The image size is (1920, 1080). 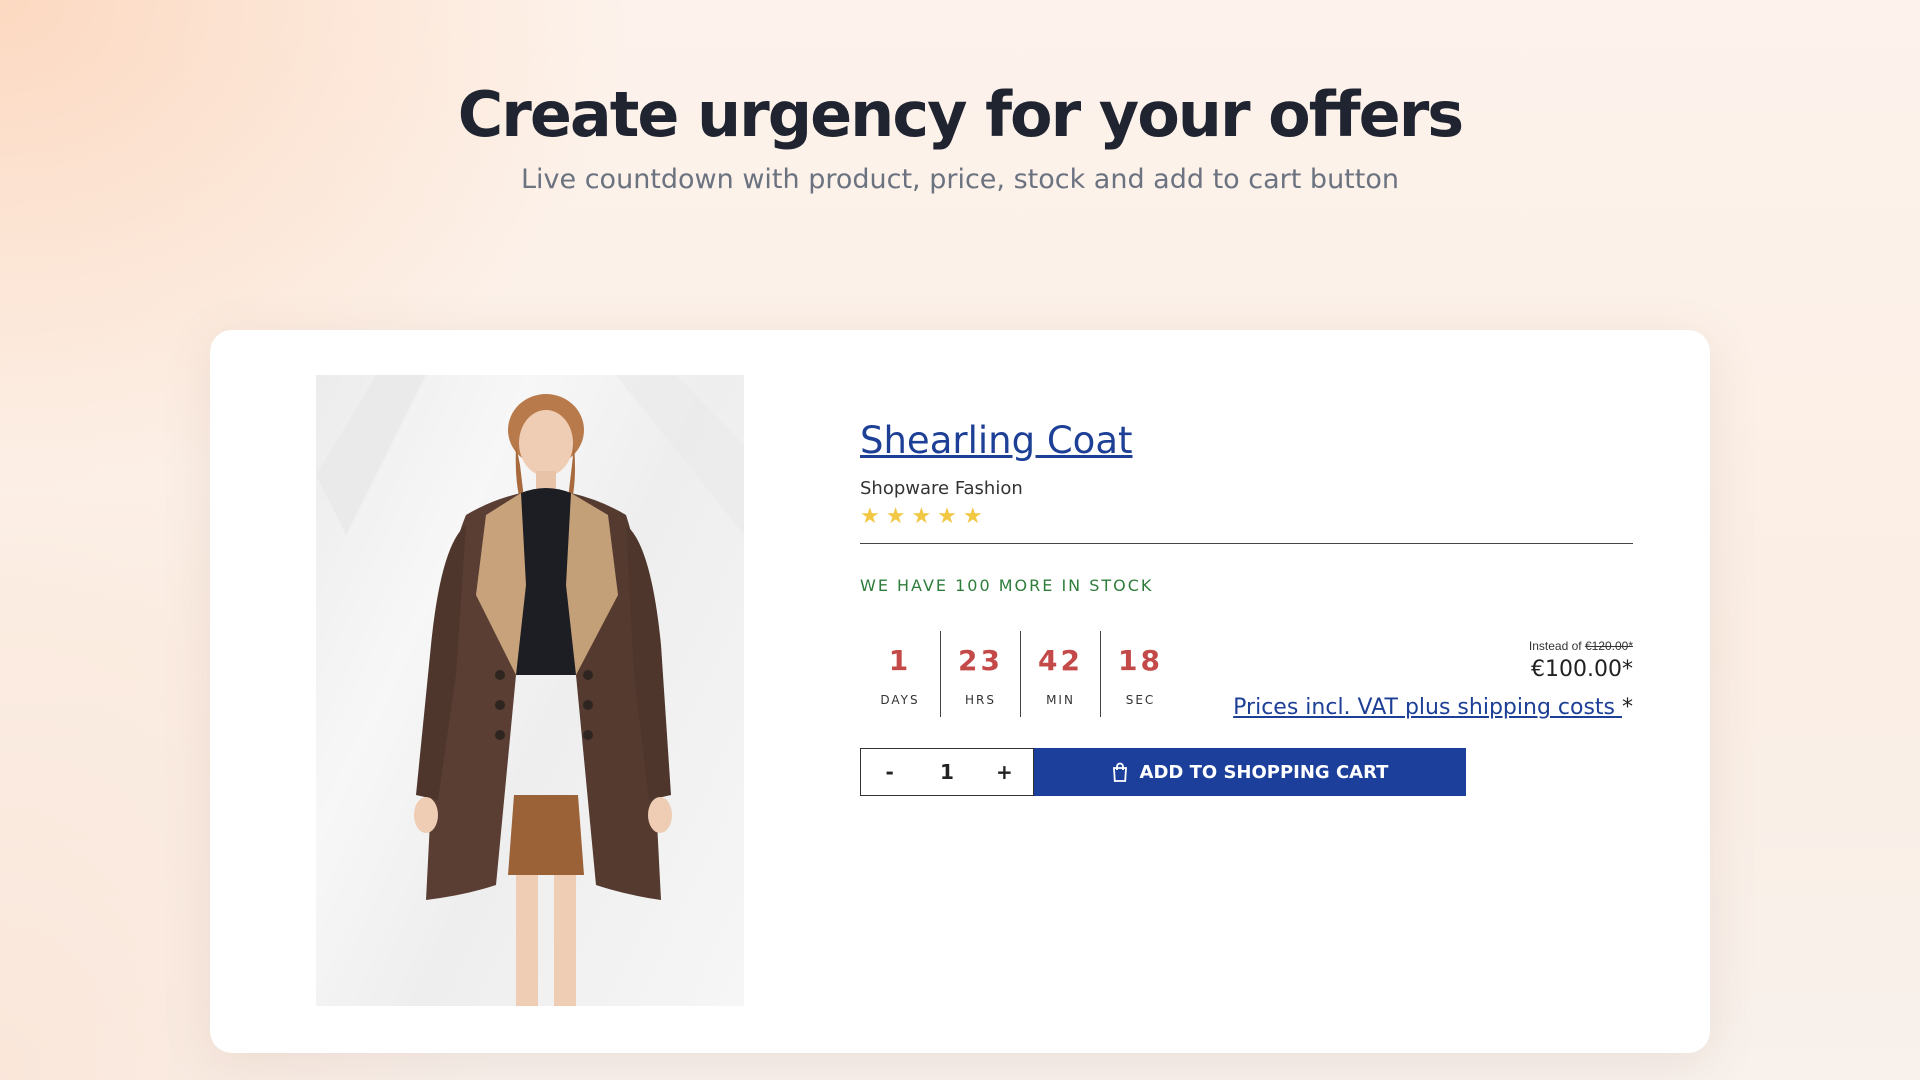 What do you see at coordinates (1627, 707) in the screenshot?
I see `vat-asterisk: *` at bounding box center [1627, 707].